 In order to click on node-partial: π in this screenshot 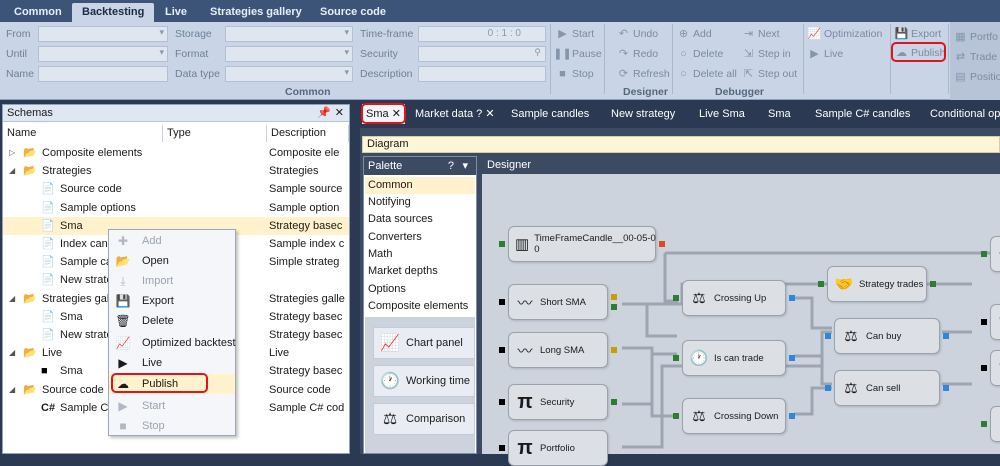, I will do `click(995, 322)`.